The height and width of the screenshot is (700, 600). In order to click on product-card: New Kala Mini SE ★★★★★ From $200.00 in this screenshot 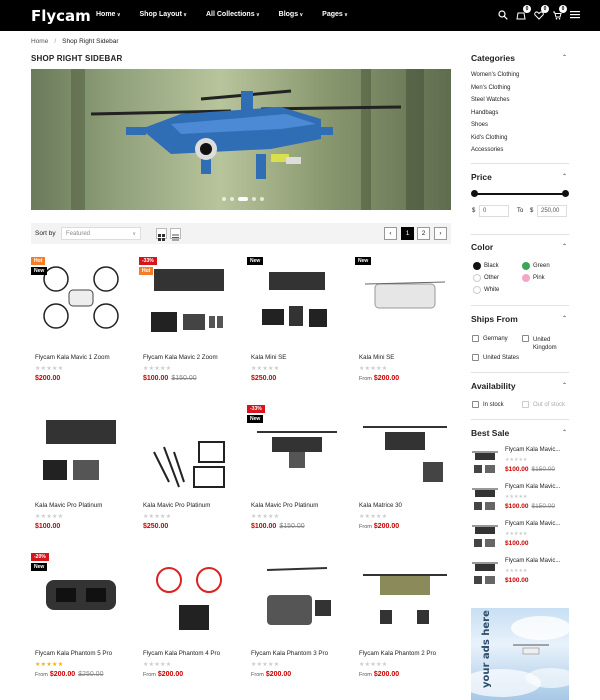, I will do `click(405, 324)`.